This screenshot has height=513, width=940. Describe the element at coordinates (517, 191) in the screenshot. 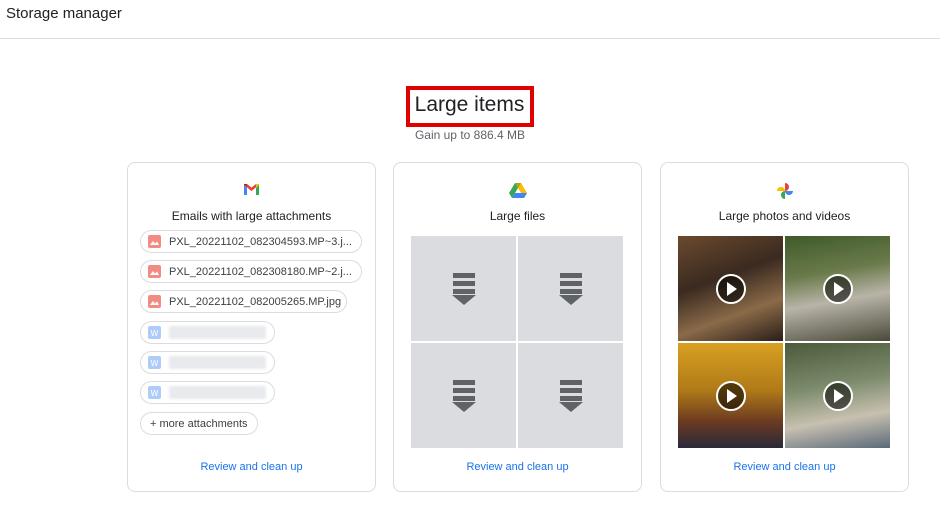

I see `google-drive-icon` at that location.